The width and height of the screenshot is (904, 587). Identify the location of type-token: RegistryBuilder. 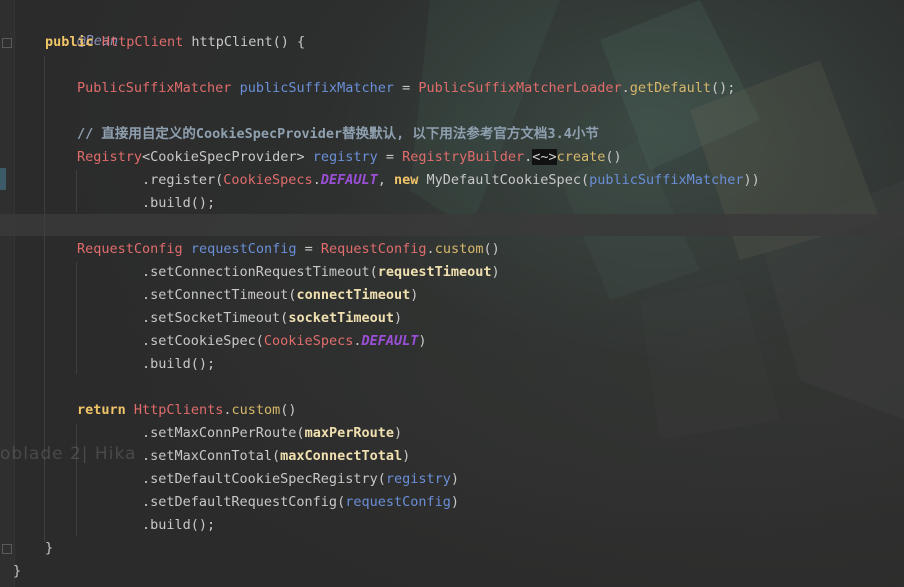
(463, 157).